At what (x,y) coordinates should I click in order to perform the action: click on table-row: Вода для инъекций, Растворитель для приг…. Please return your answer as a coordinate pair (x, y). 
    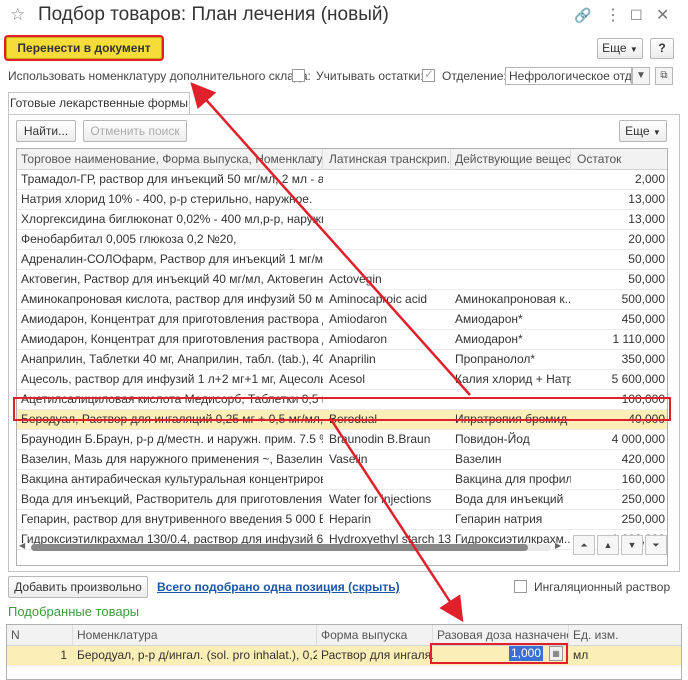
    Looking at the image, I should click on (342, 500).